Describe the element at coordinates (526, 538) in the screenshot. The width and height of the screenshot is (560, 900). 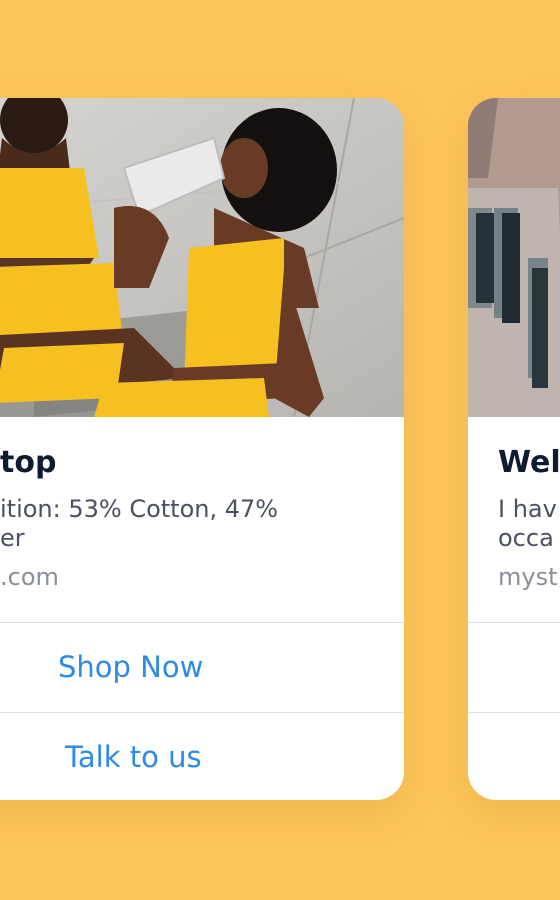
I see `next-desc-line-2: occa` at that location.